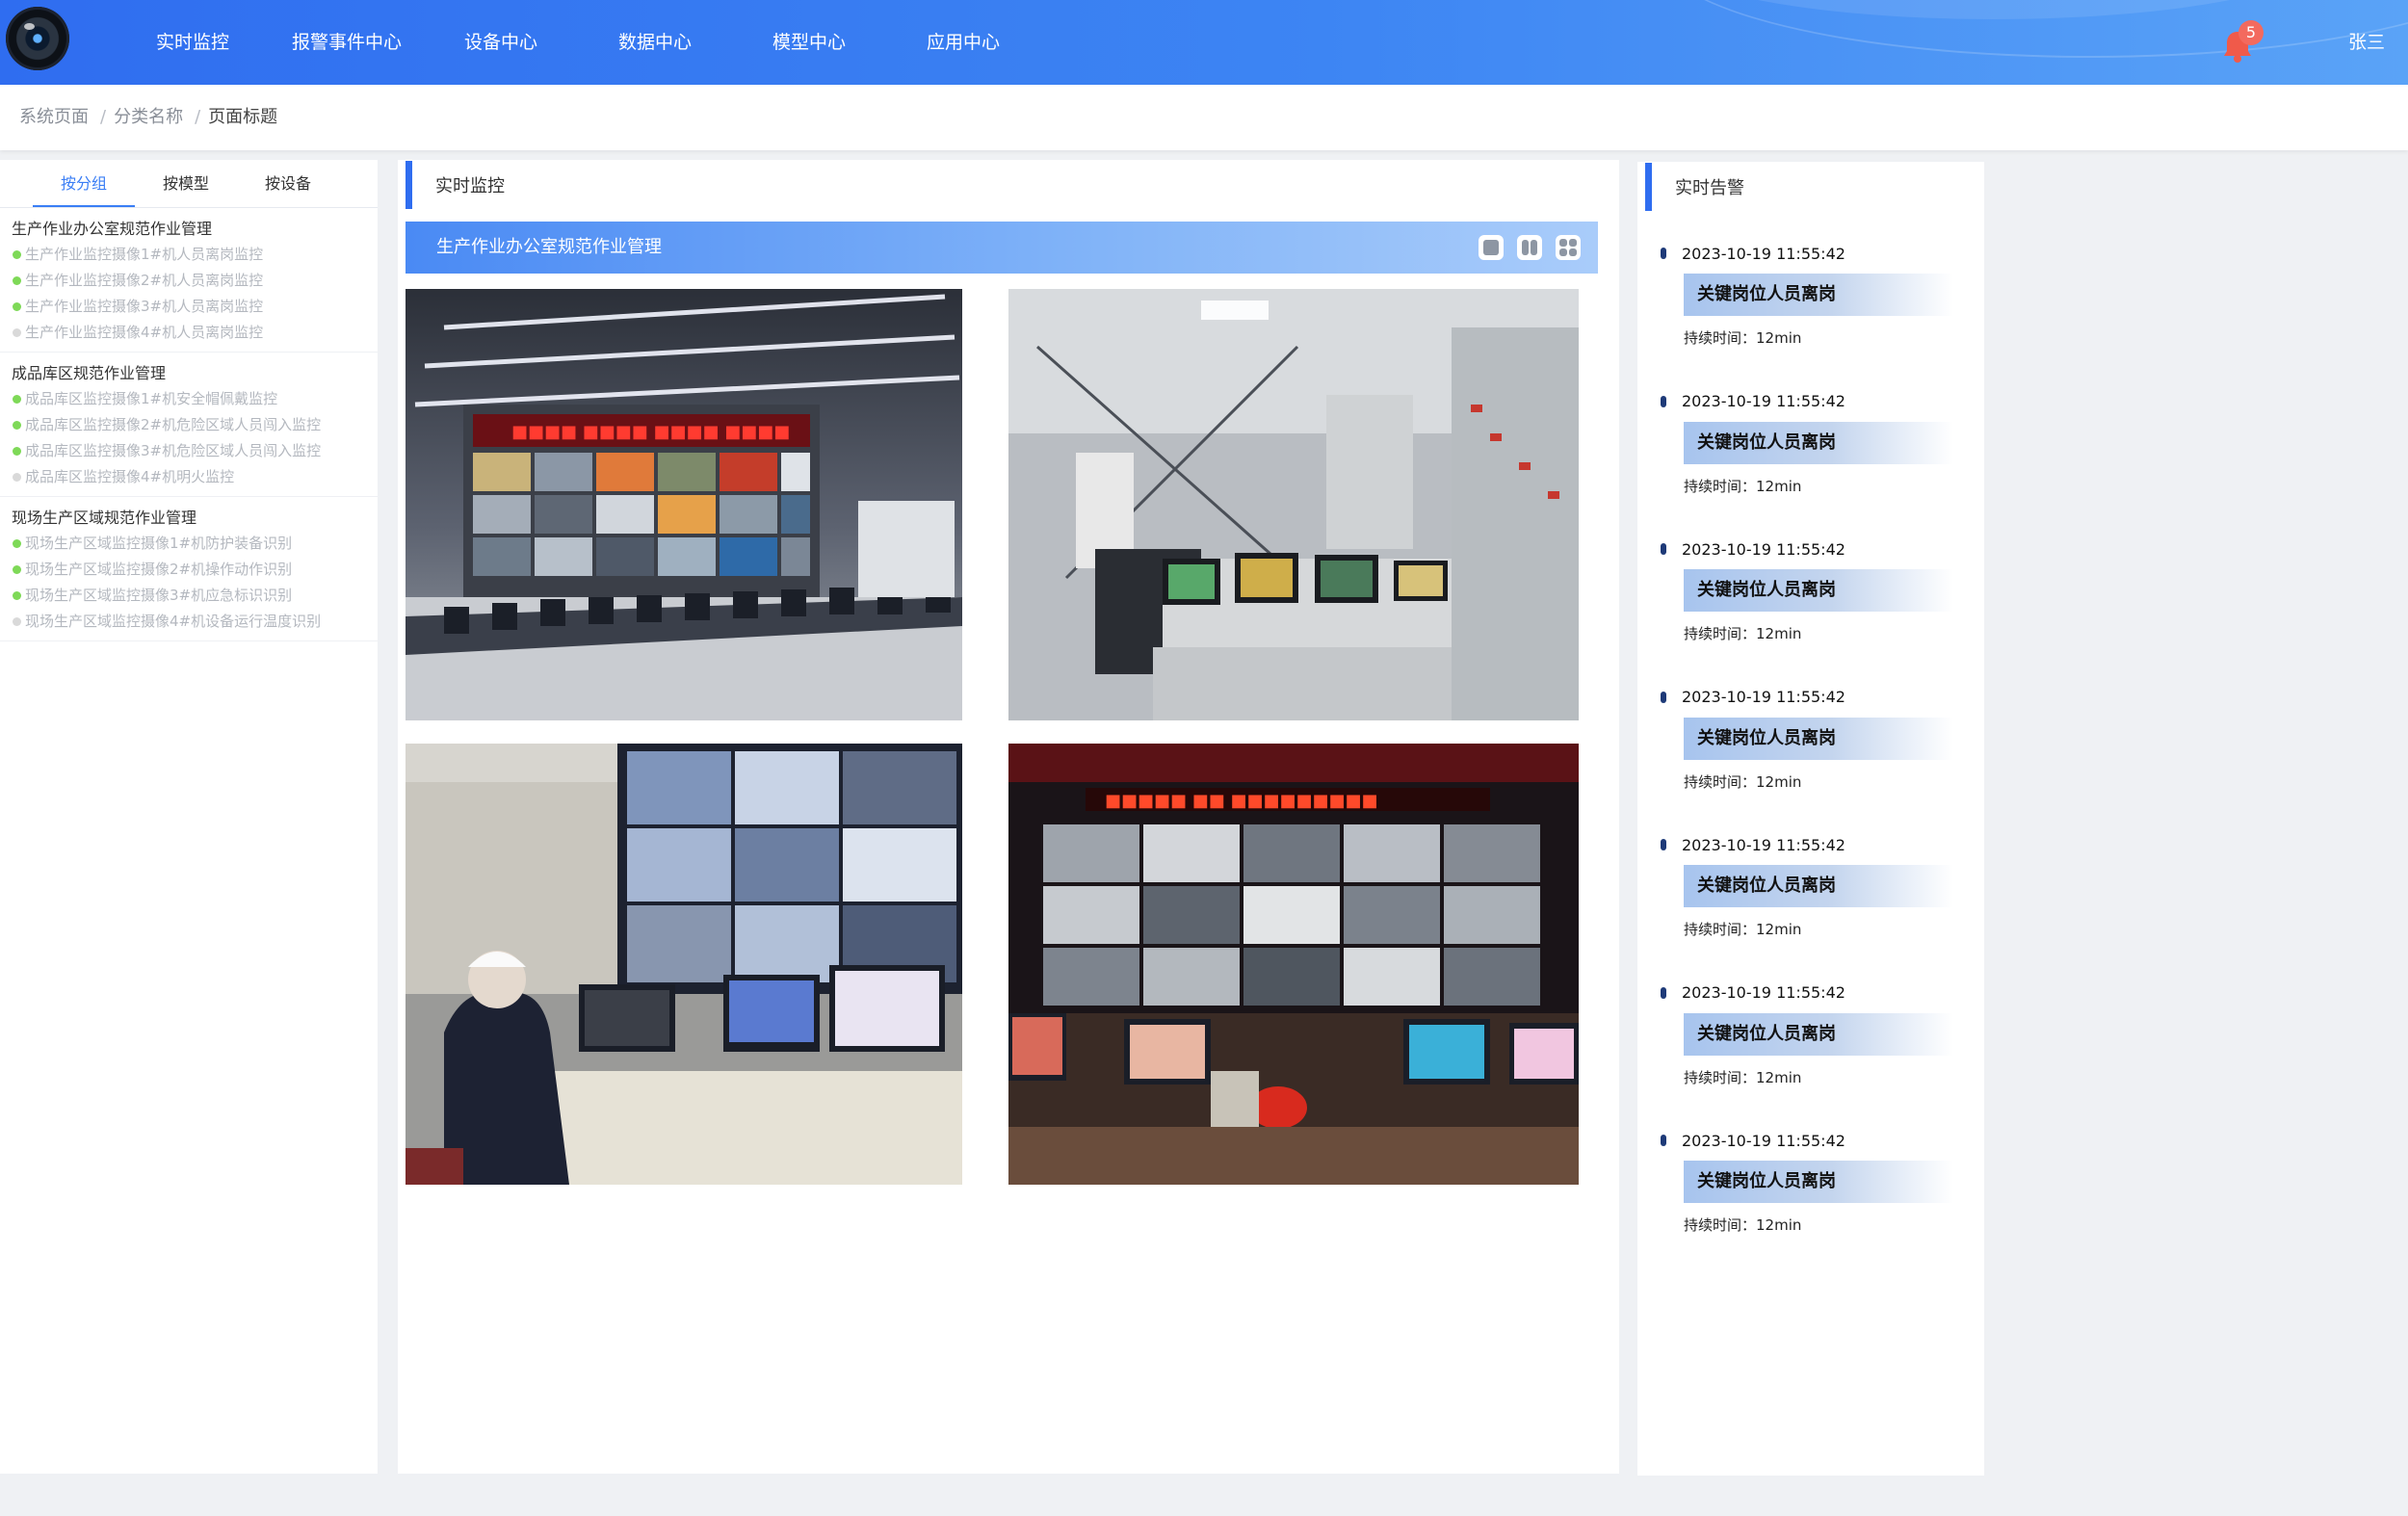 This screenshot has width=2408, height=1516. I want to click on camera-list-item: 生产作业监控摄像1#机人员离岗监控, so click(189, 255).